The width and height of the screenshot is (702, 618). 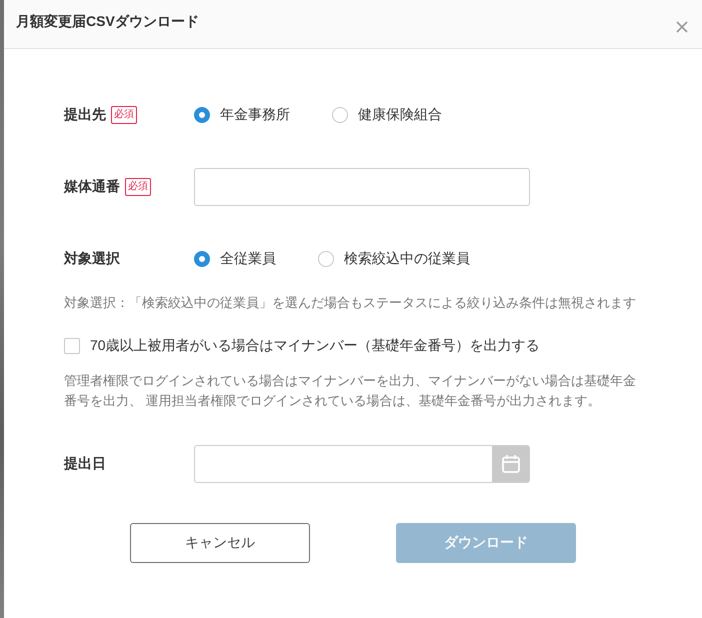 What do you see at coordinates (350, 303) in the screenshot?
I see `help-text: 対象選択：「検索絞込中の従業員」を選んだ場合もステータスによる絞り込み条件は無視されます` at bounding box center [350, 303].